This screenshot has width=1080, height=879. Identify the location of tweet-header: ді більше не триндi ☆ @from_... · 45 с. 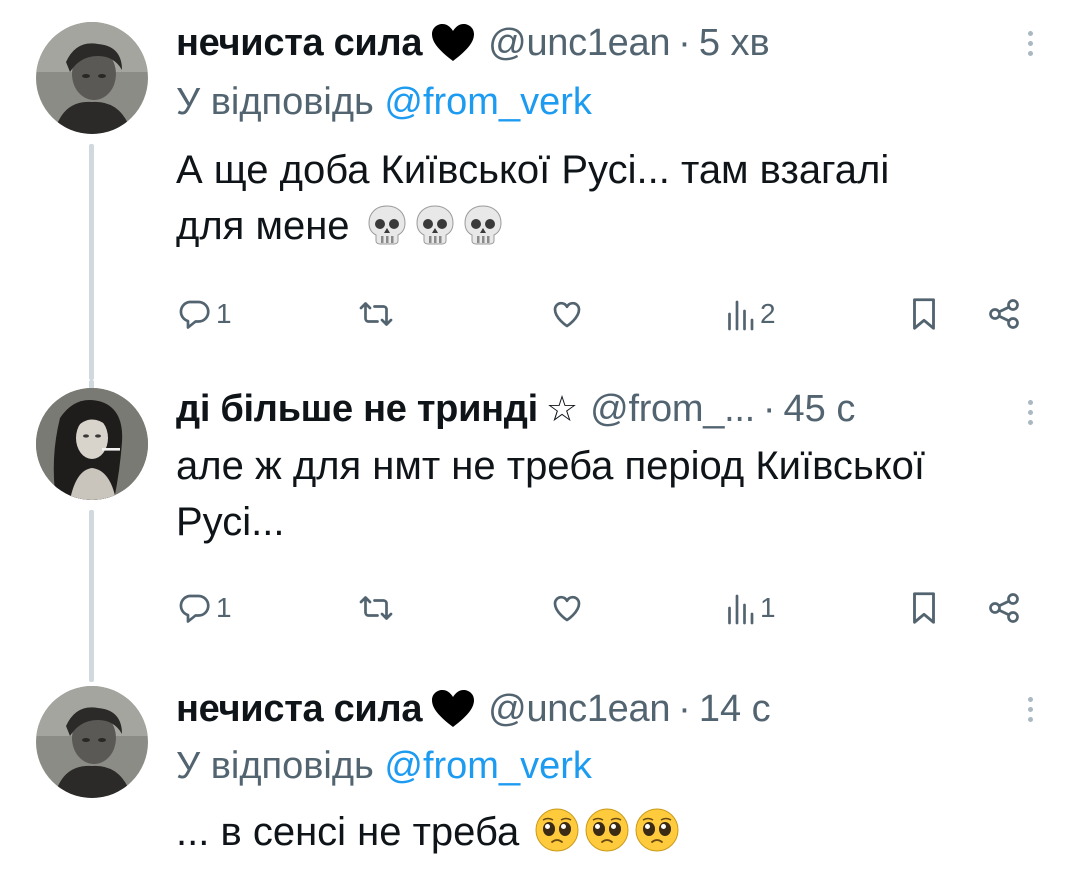
(608, 409).